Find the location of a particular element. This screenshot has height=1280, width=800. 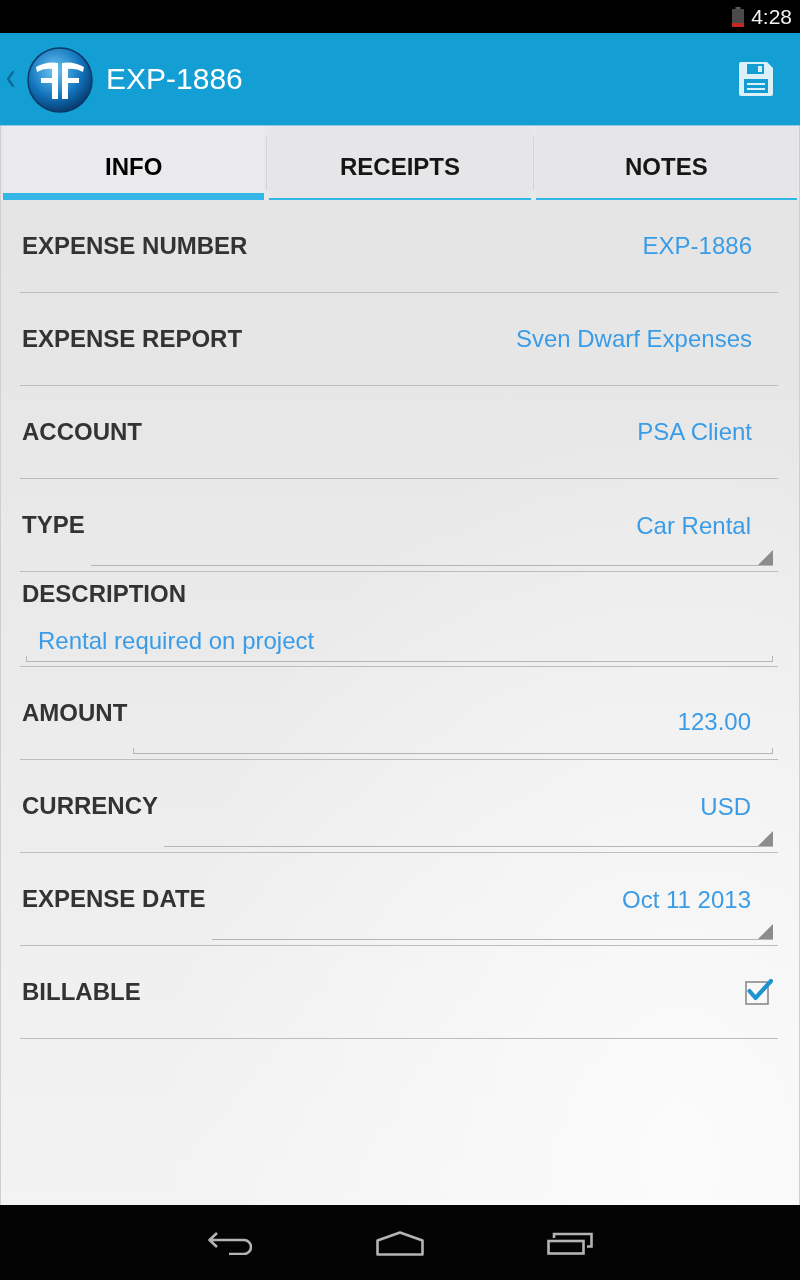

field-label: EXPENSE DATE is located at coordinates (114, 899).